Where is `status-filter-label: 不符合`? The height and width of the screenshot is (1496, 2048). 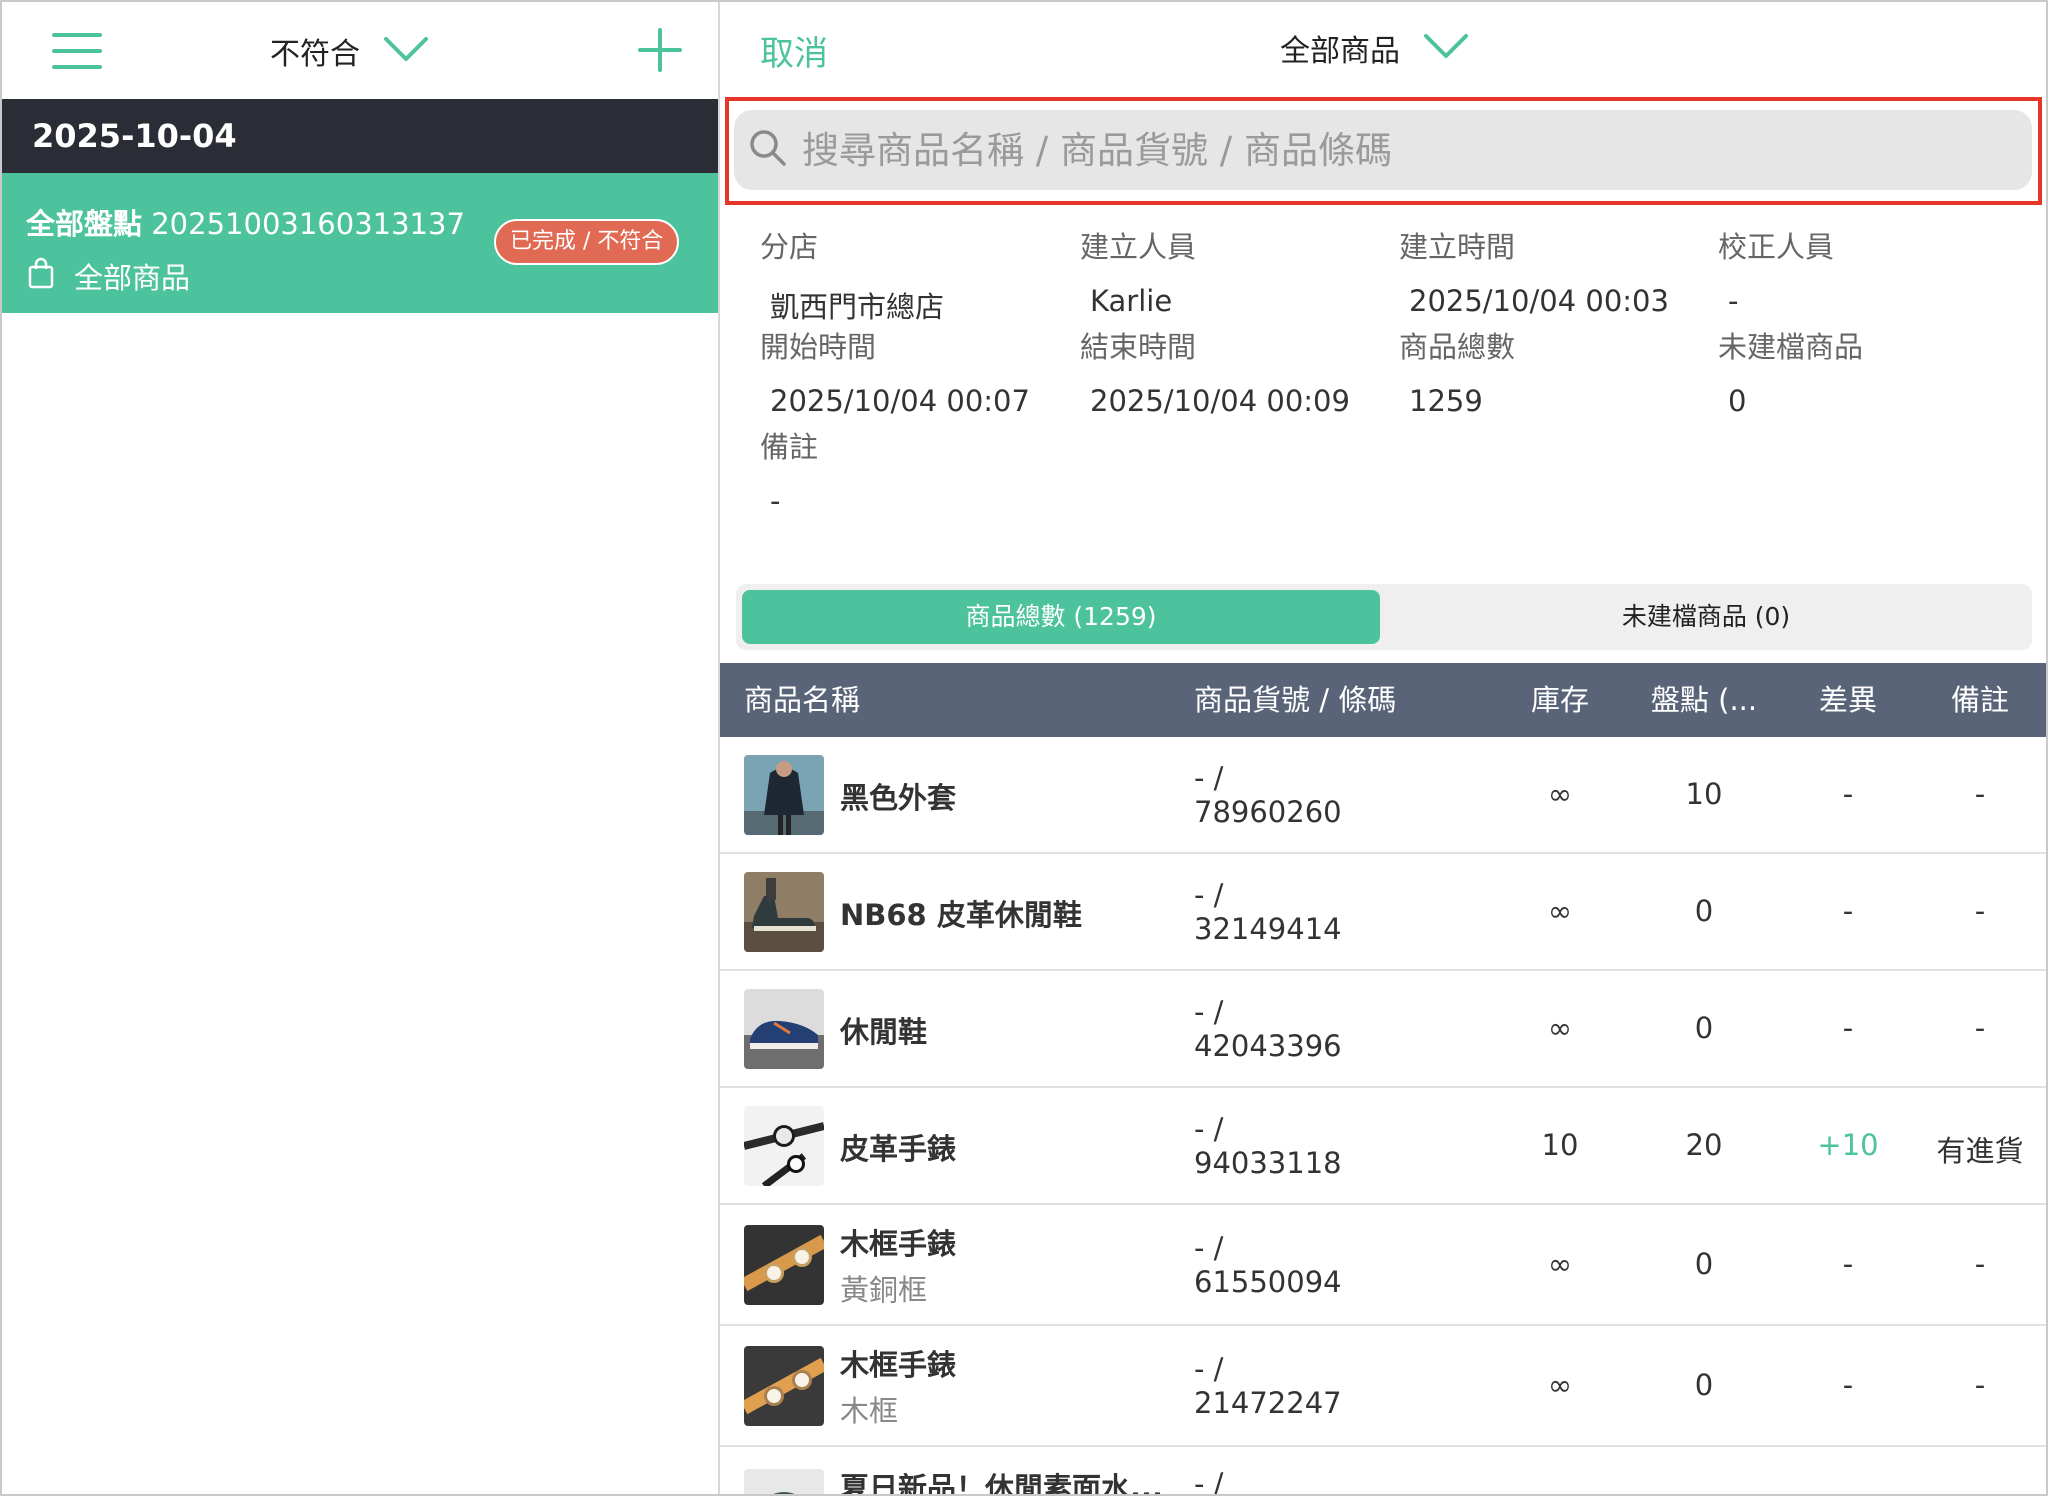
status-filter-label: 不符合 is located at coordinates (315, 54).